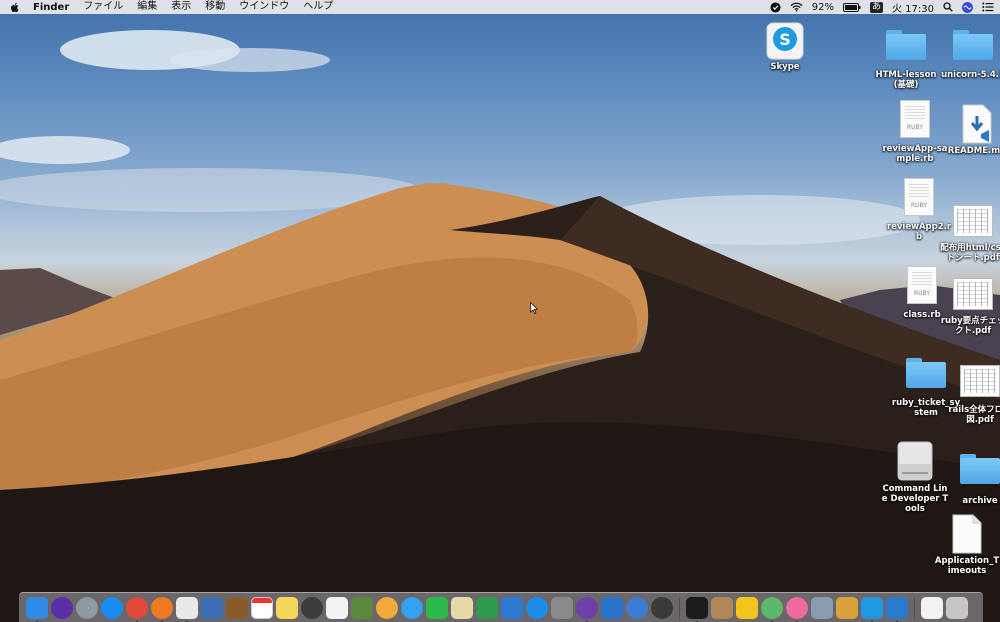 This screenshot has width=1000, height=622. What do you see at coordinates (37, 609) in the screenshot?
I see `finder-icon` at bounding box center [37, 609].